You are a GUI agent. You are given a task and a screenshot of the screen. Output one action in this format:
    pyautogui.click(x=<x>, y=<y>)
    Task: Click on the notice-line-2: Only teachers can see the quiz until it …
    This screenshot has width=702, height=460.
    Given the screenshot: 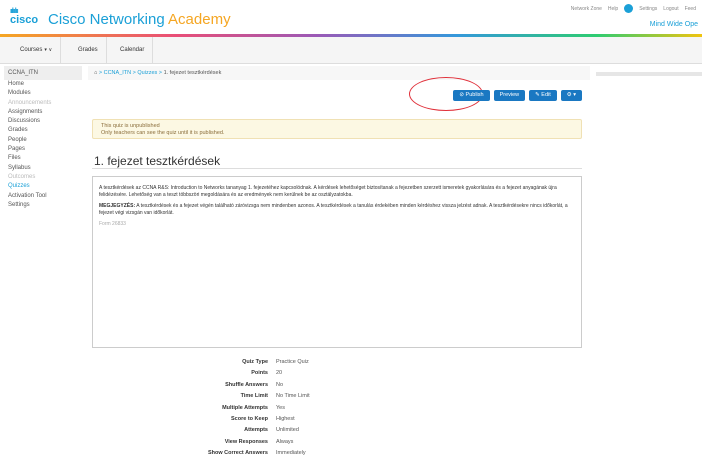 What is the action you would take?
    pyautogui.click(x=163, y=132)
    